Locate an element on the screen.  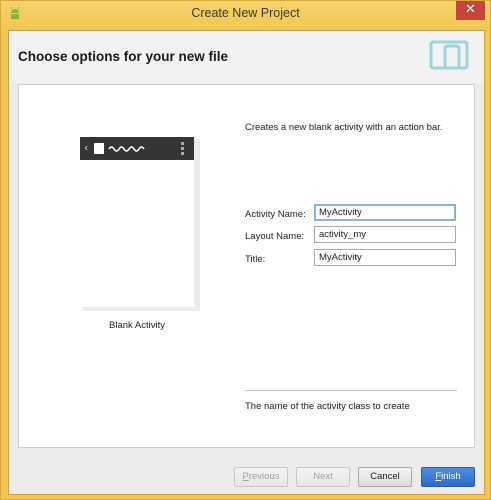
overflow-menu-icon is located at coordinates (182, 148).